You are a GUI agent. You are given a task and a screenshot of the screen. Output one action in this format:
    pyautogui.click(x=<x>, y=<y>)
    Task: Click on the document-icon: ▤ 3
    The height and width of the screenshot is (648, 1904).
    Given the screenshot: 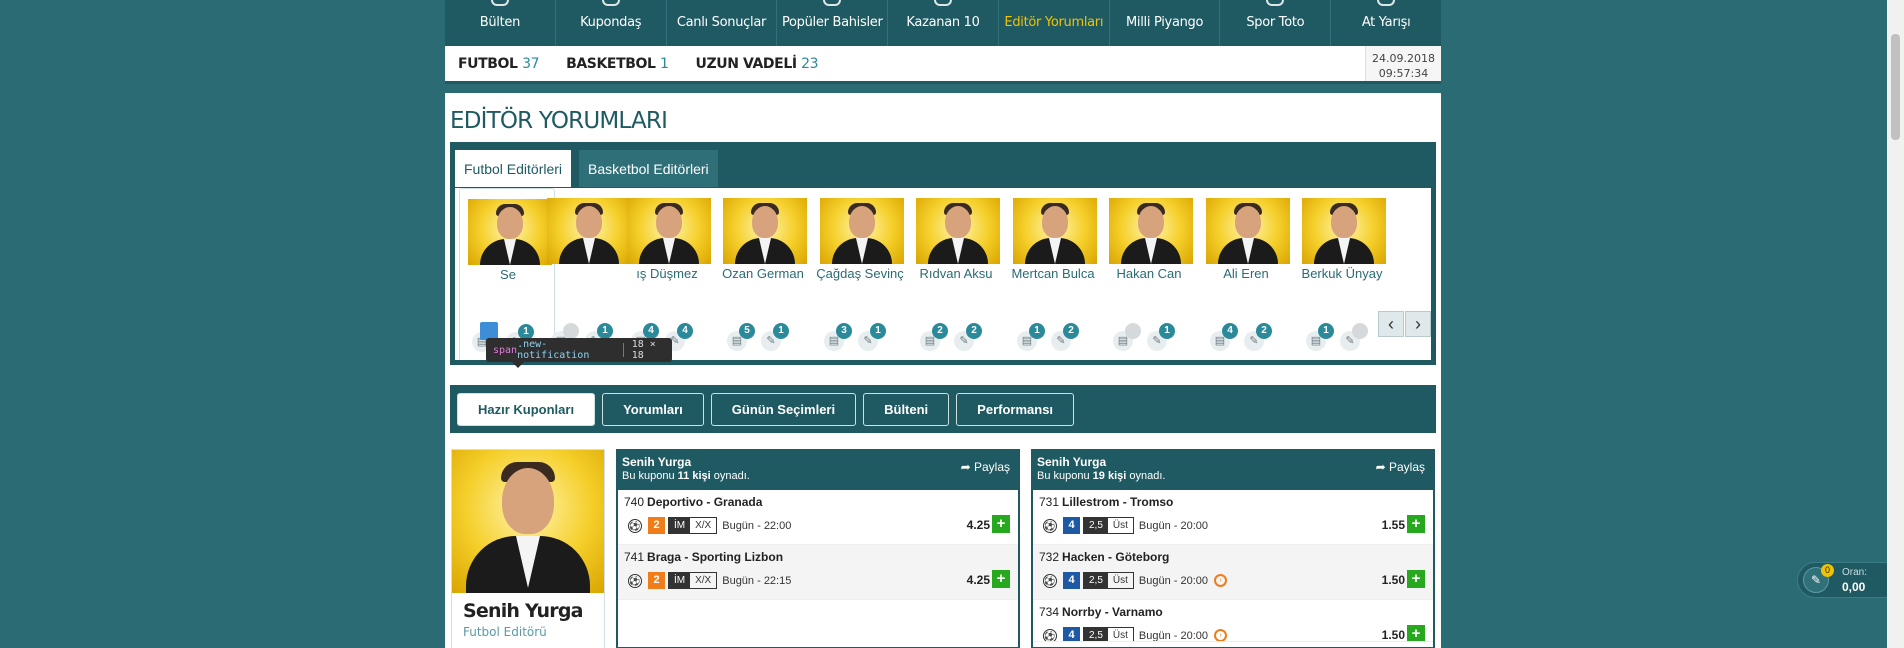 What is the action you would take?
    pyautogui.click(x=838, y=337)
    